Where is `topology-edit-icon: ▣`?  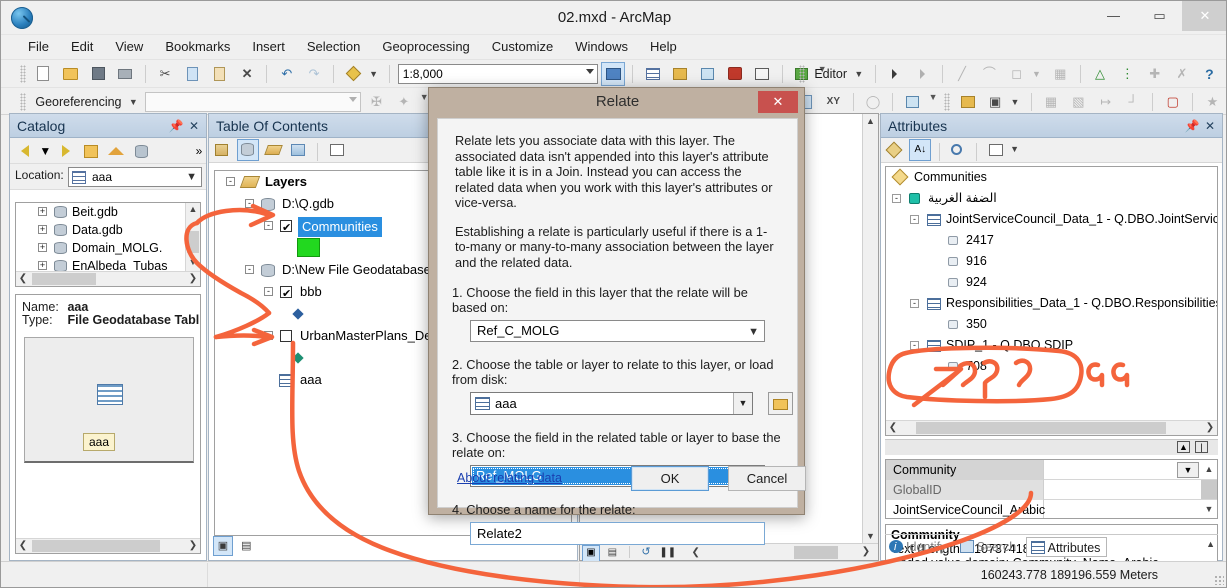
topology-edit-icon: ▣ is located at coordinates (995, 102).